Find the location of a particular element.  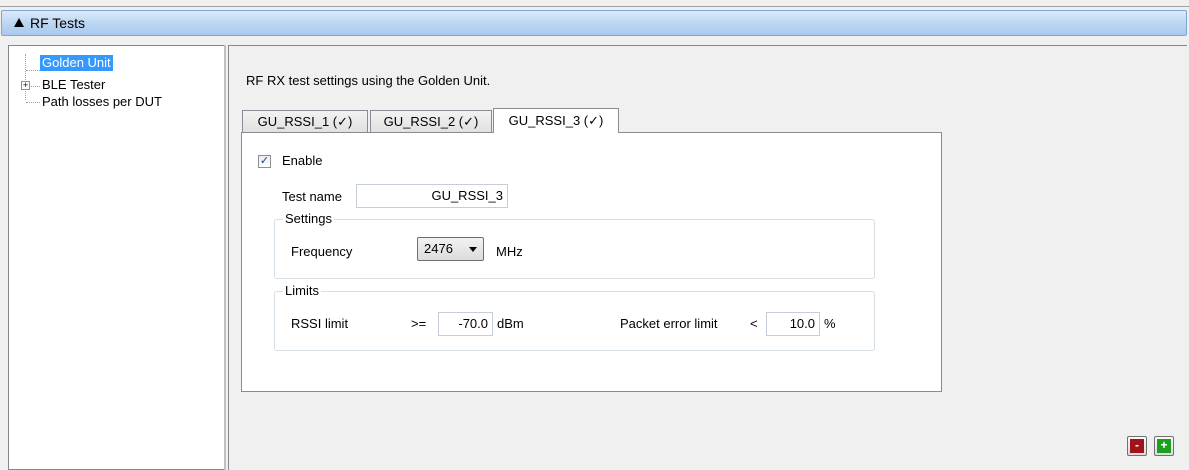

enable-checkbox: ✓ is located at coordinates (264, 161).